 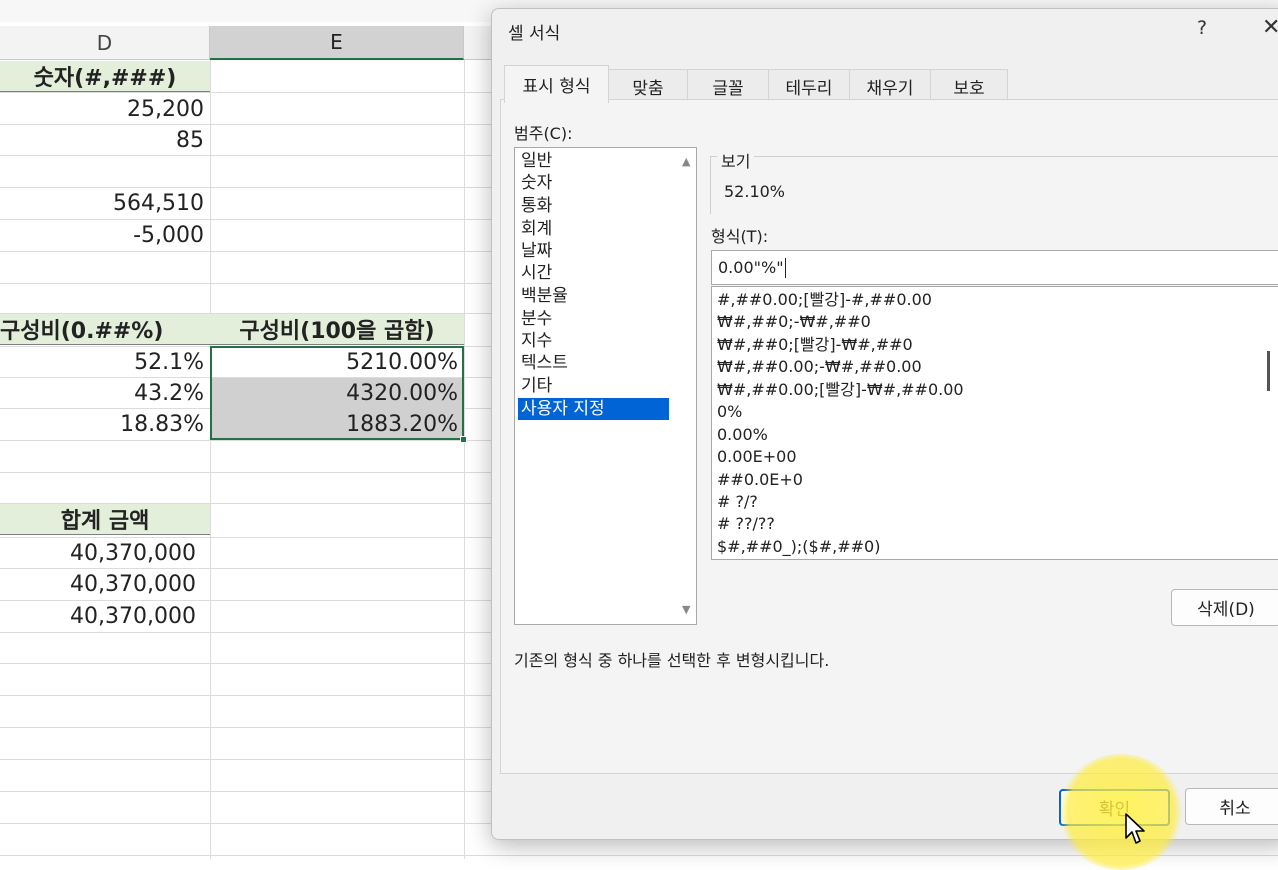 What do you see at coordinates (593, 296) in the screenshot?
I see `category-item: 백분율` at bounding box center [593, 296].